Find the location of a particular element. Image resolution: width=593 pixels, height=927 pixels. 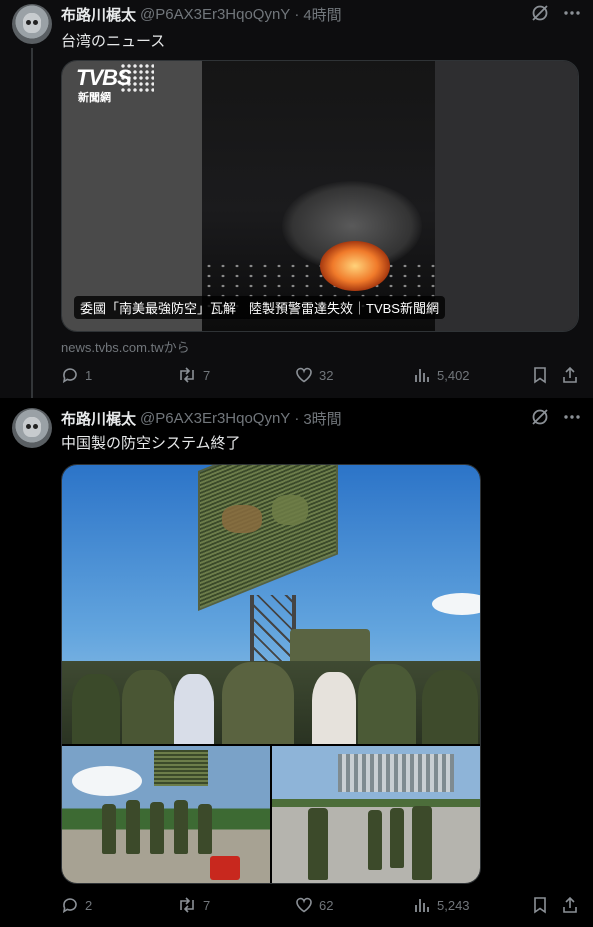

reply-count: 2 is located at coordinates (89, 905).